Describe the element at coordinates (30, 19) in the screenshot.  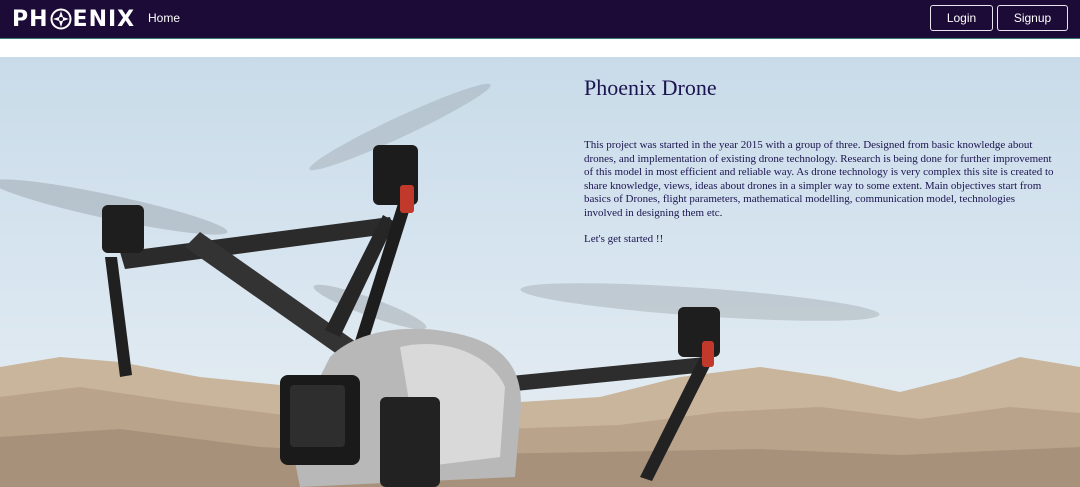
I see `logo-text-left: PH` at that location.